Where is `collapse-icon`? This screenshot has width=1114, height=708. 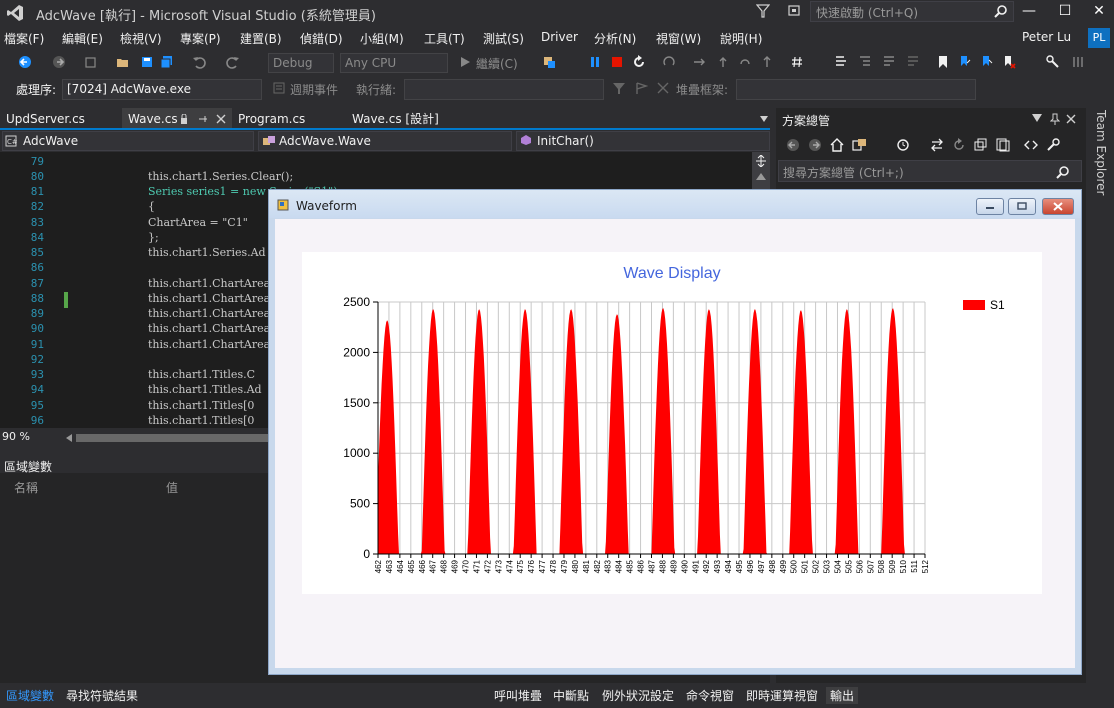
collapse-icon is located at coordinates (663, 88).